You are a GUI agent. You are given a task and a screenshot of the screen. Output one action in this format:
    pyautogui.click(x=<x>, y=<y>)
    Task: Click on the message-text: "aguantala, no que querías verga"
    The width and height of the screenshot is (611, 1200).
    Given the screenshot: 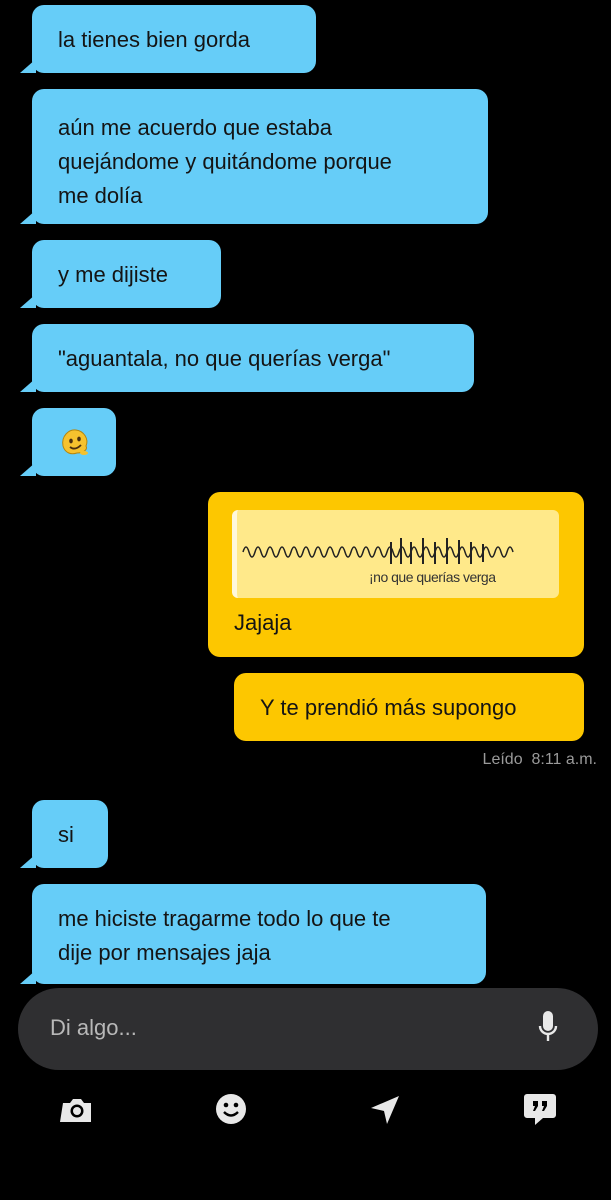 What is the action you would take?
    pyautogui.click(x=224, y=358)
    